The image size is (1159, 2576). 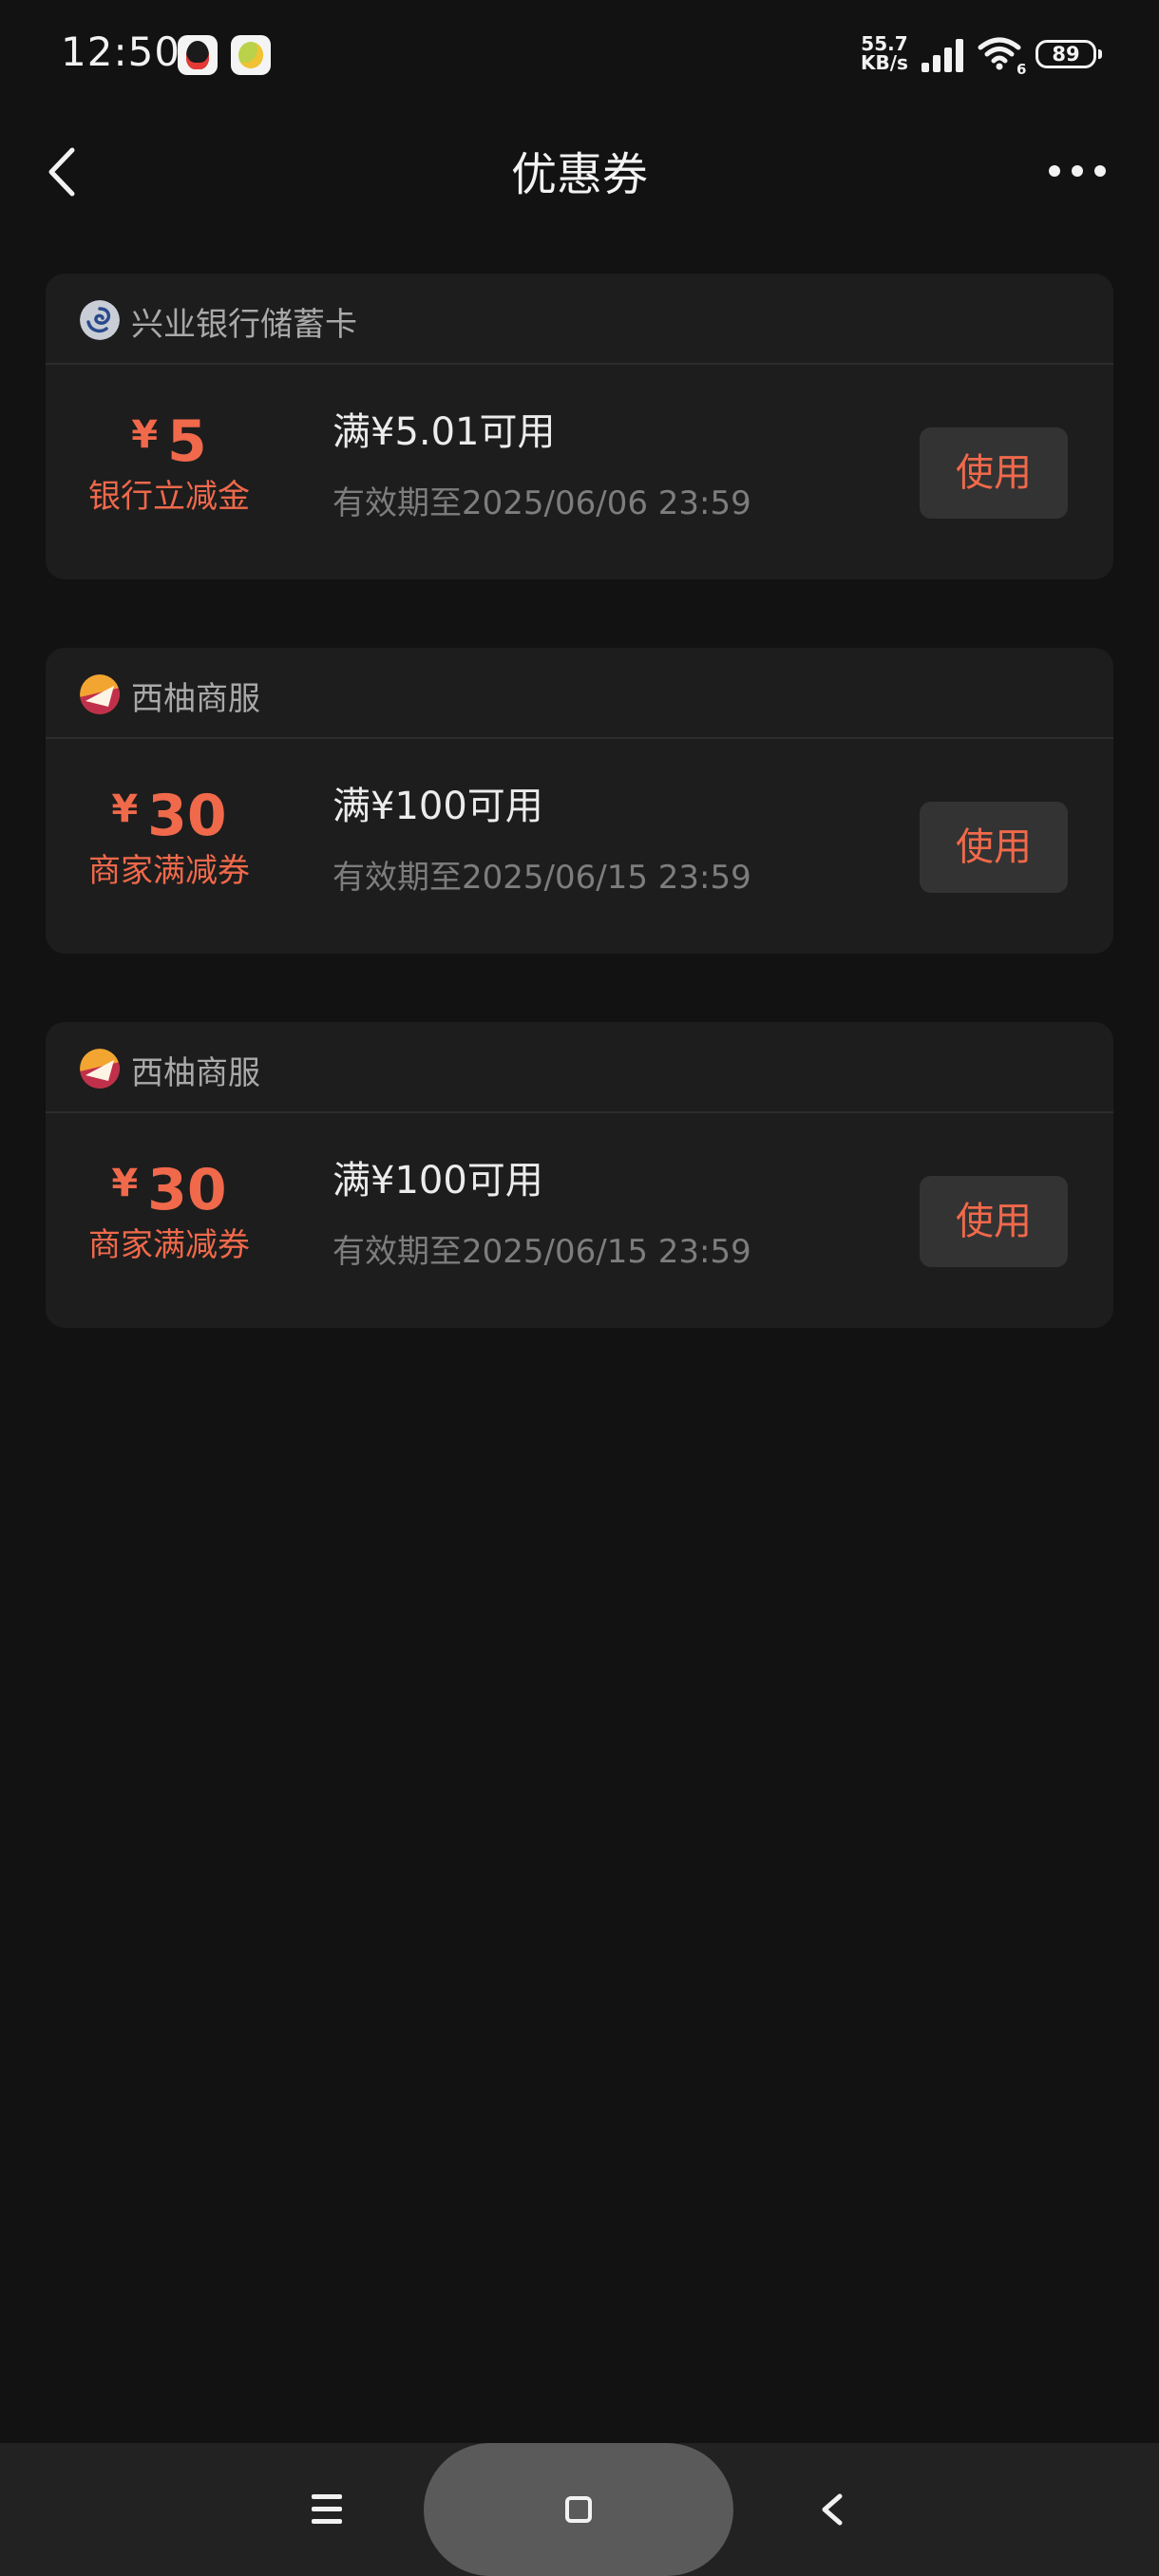 I want to click on home-button, so click(x=578, y=2509).